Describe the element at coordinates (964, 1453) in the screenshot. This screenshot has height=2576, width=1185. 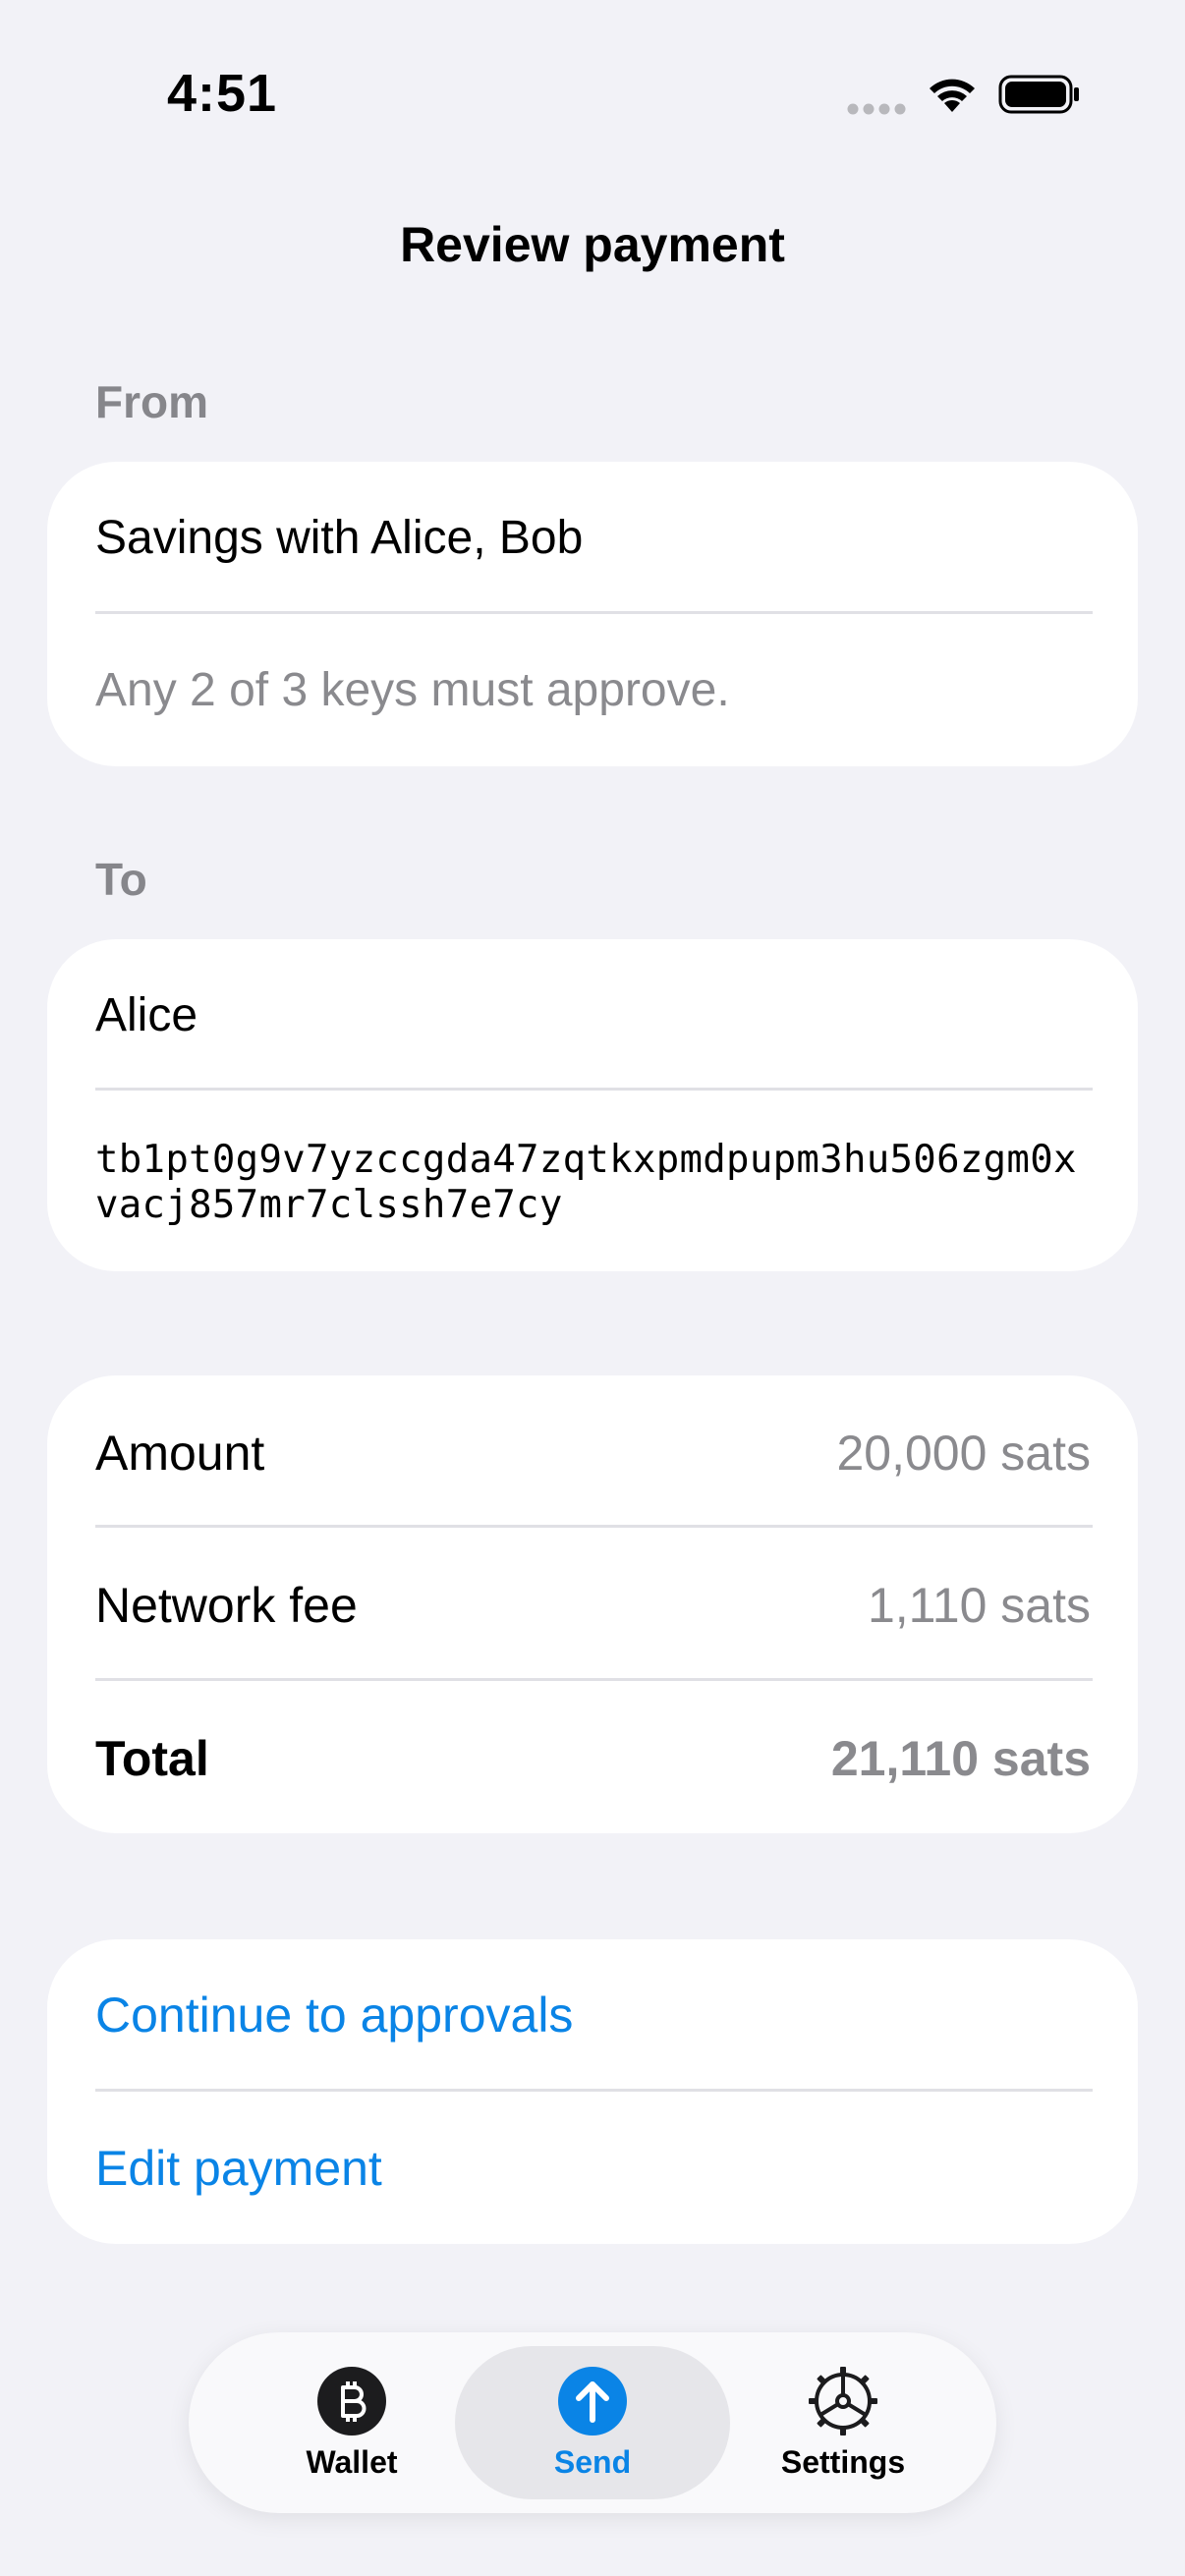
I see `amount-value: 20,000 sats` at that location.